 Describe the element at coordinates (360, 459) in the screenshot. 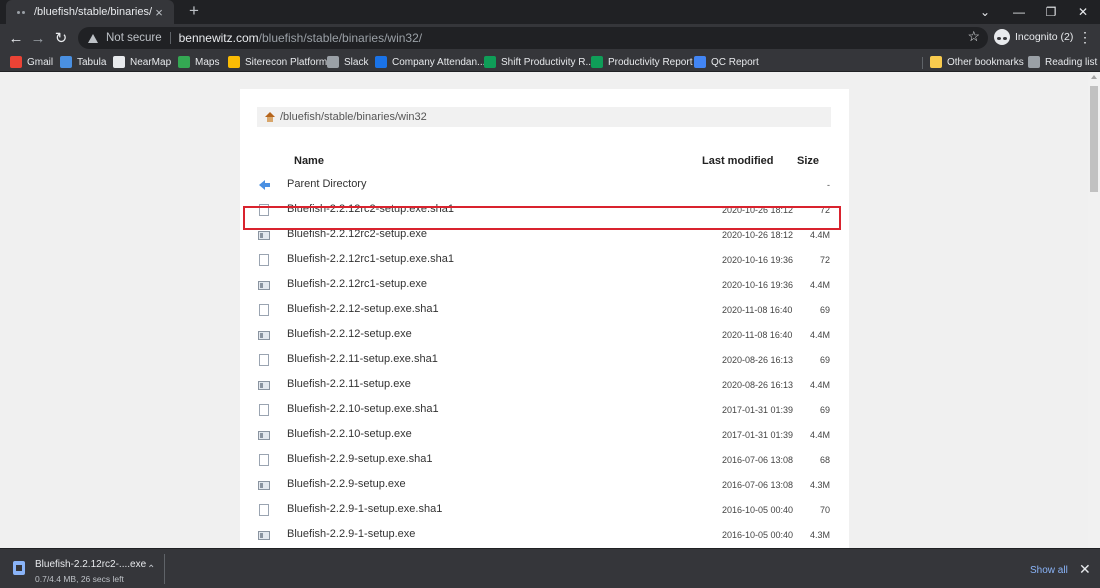

I see `file-link: Bluefish-2.2.9-setup.exe.sha1` at that location.